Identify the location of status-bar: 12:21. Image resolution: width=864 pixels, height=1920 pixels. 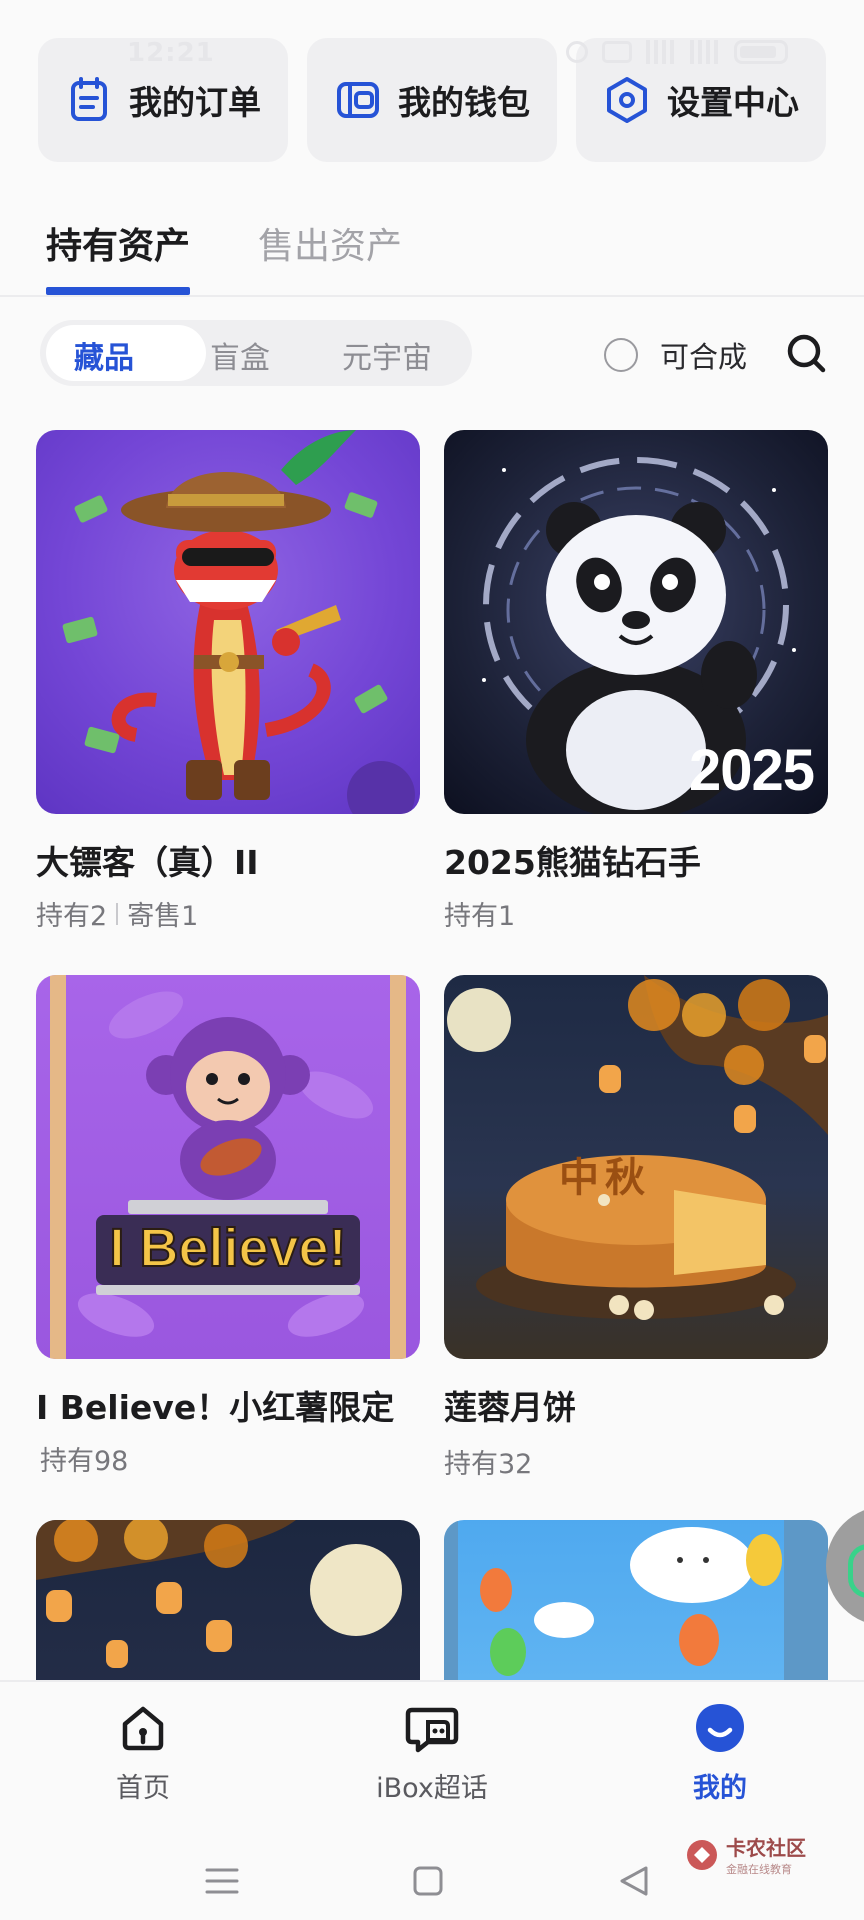
(432, 55).